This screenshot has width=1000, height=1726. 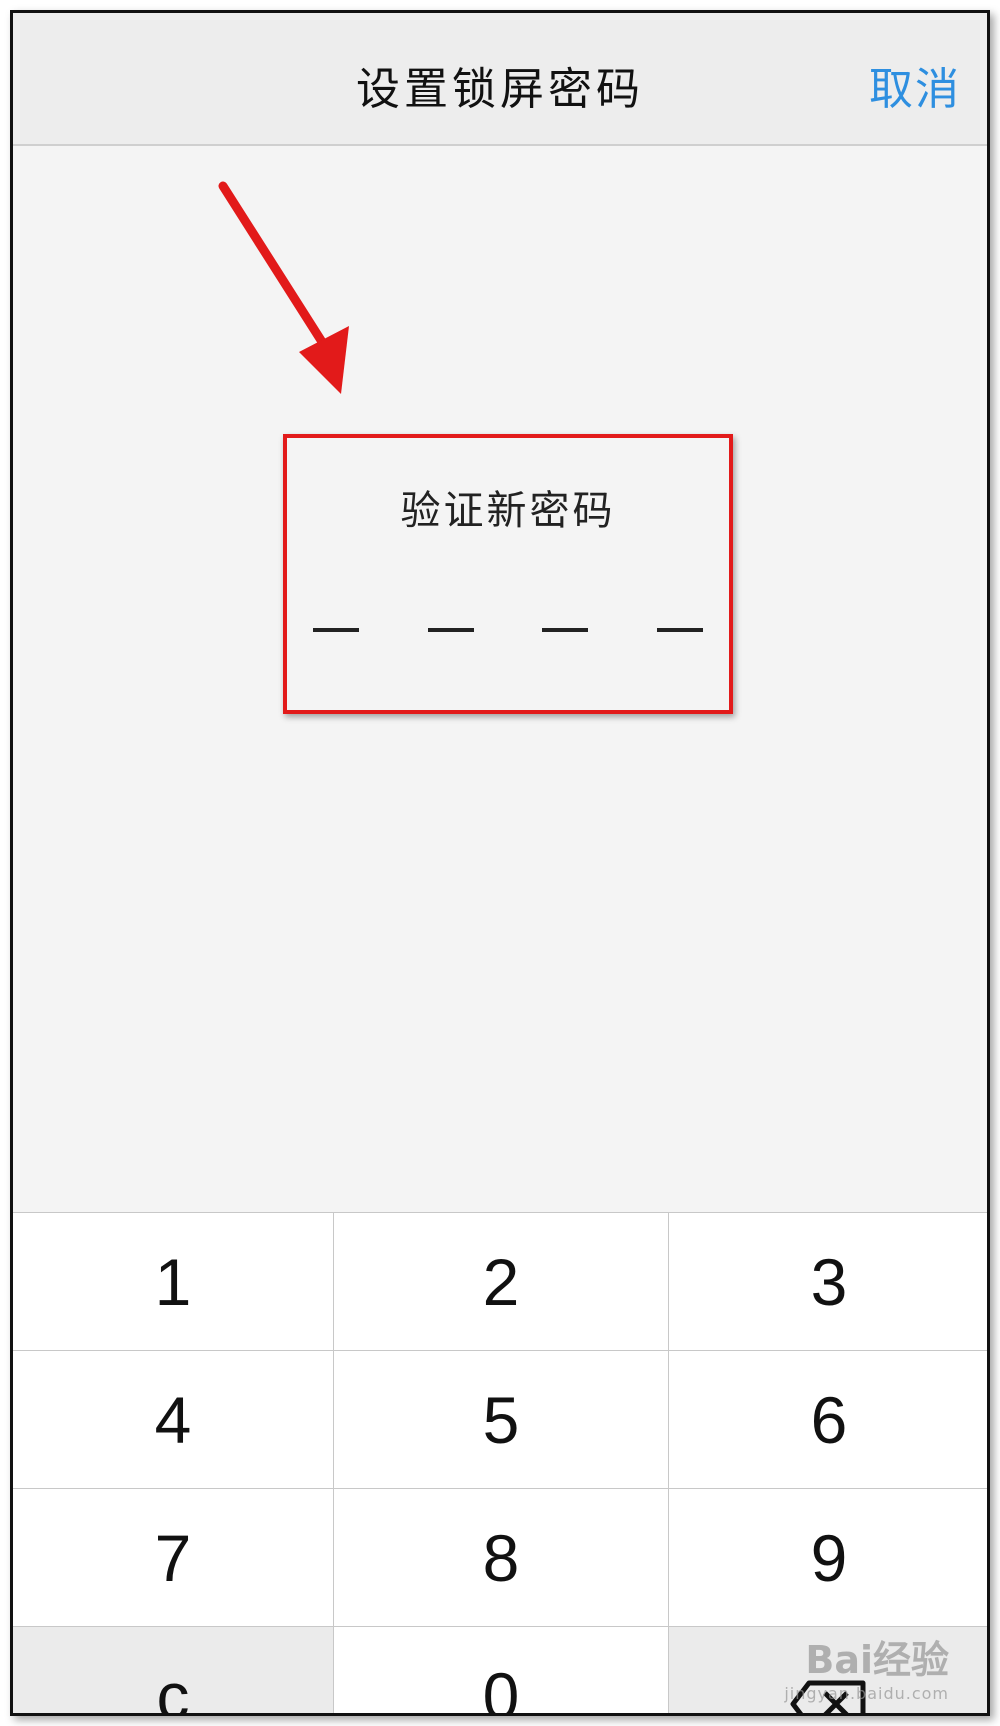 What do you see at coordinates (508, 631) in the screenshot?
I see `pin-slots` at bounding box center [508, 631].